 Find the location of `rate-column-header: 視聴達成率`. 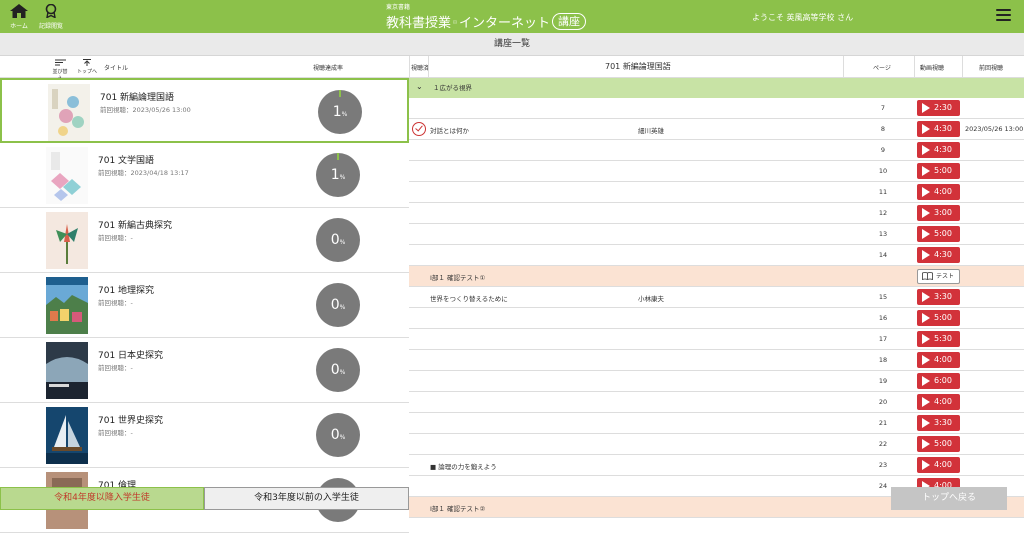

rate-column-header: 視聴達成率 is located at coordinates (328, 68).